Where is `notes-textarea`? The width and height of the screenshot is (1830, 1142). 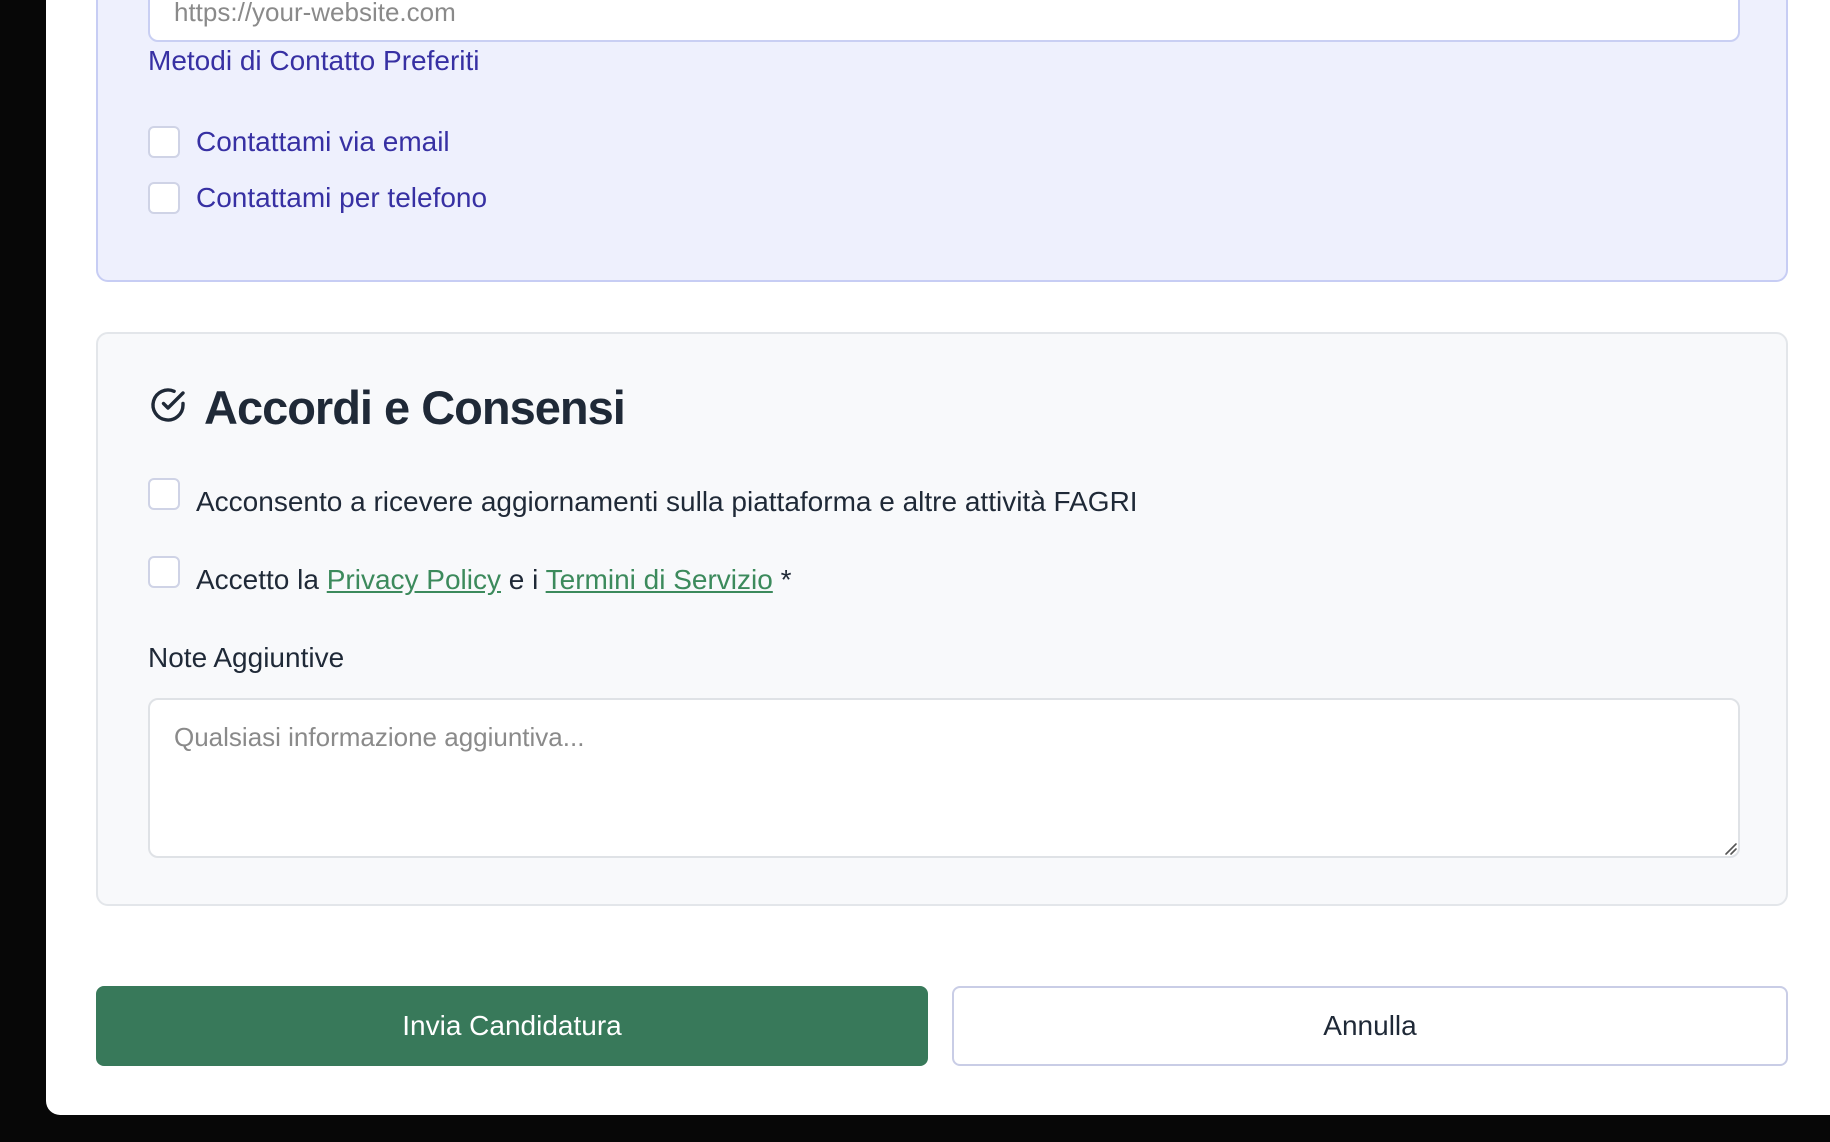
notes-textarea is located at coordinates (944, 778).